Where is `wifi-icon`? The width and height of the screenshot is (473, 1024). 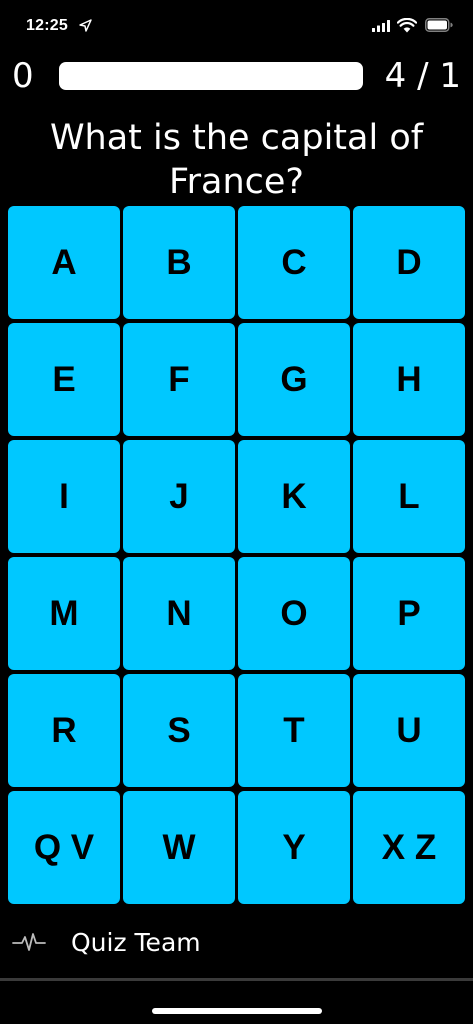
wifi-icon is located at coordinates (407, 25).